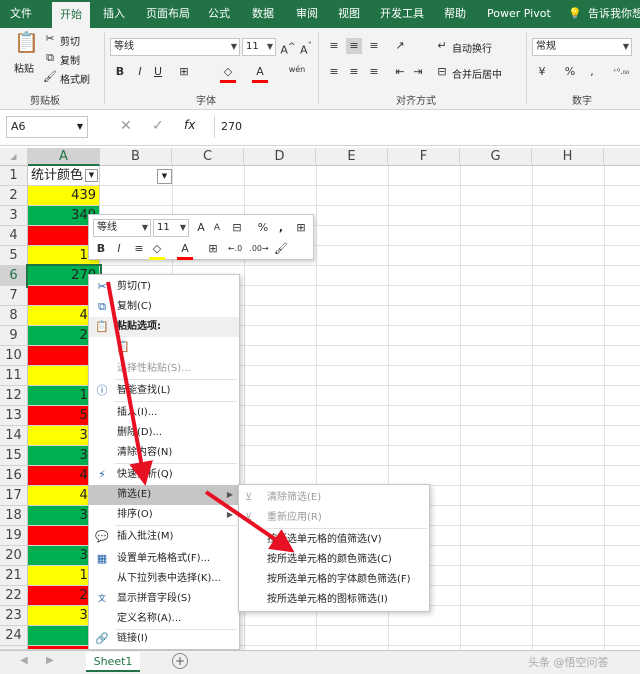 The image size is (640, 674). What do you see at coordinates (542, 72) in the screenshot?
I see `currency-icon: ¥` at bounding box center [542, 72].